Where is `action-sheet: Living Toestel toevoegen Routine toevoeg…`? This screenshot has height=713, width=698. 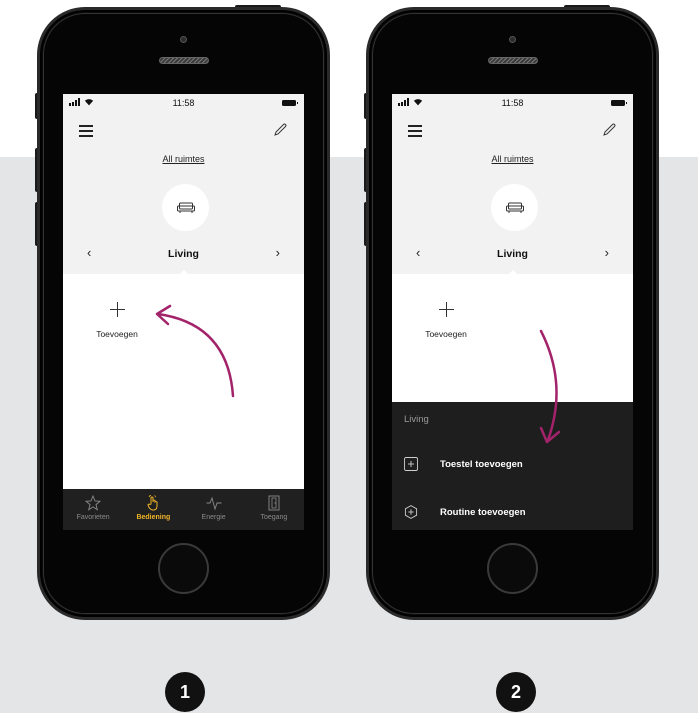 action-sheet: Living Toestel toevoegen Routine toevoeg… is located at coordinates (512, 466).